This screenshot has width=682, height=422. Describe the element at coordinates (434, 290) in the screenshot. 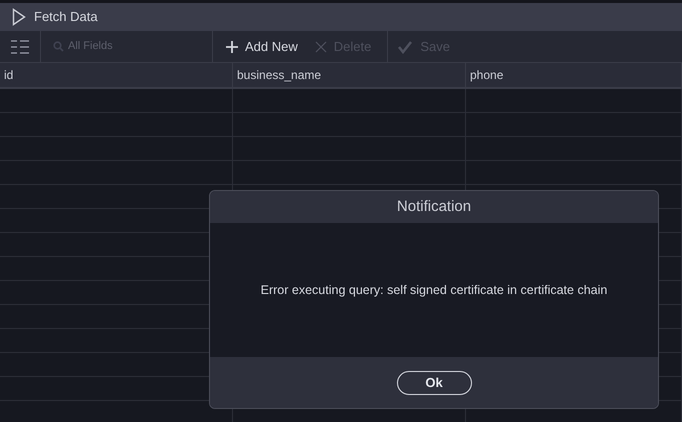

I see `error-message: Error executing query: self signed certificate in certificate chain` at that location.